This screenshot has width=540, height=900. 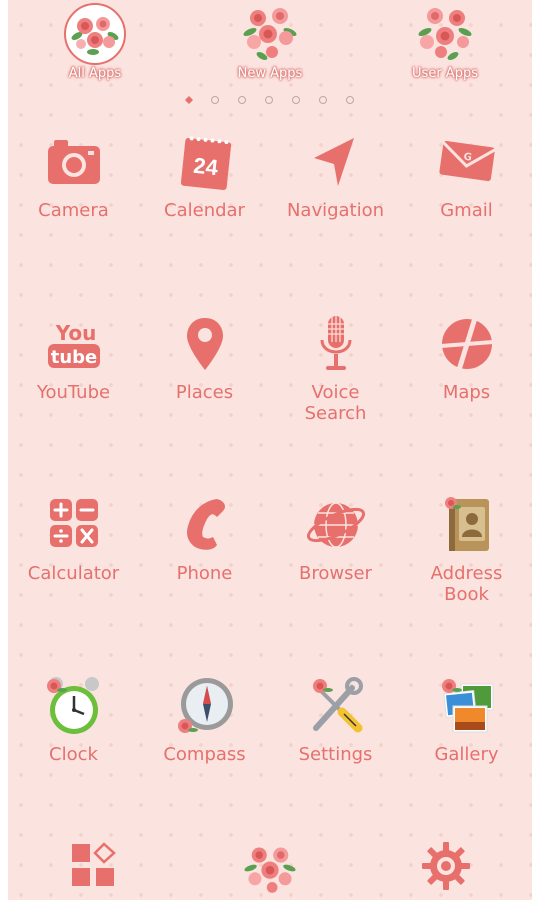 I want to click on app-youtube: You tube YouTube, so click(x=73, y=357).